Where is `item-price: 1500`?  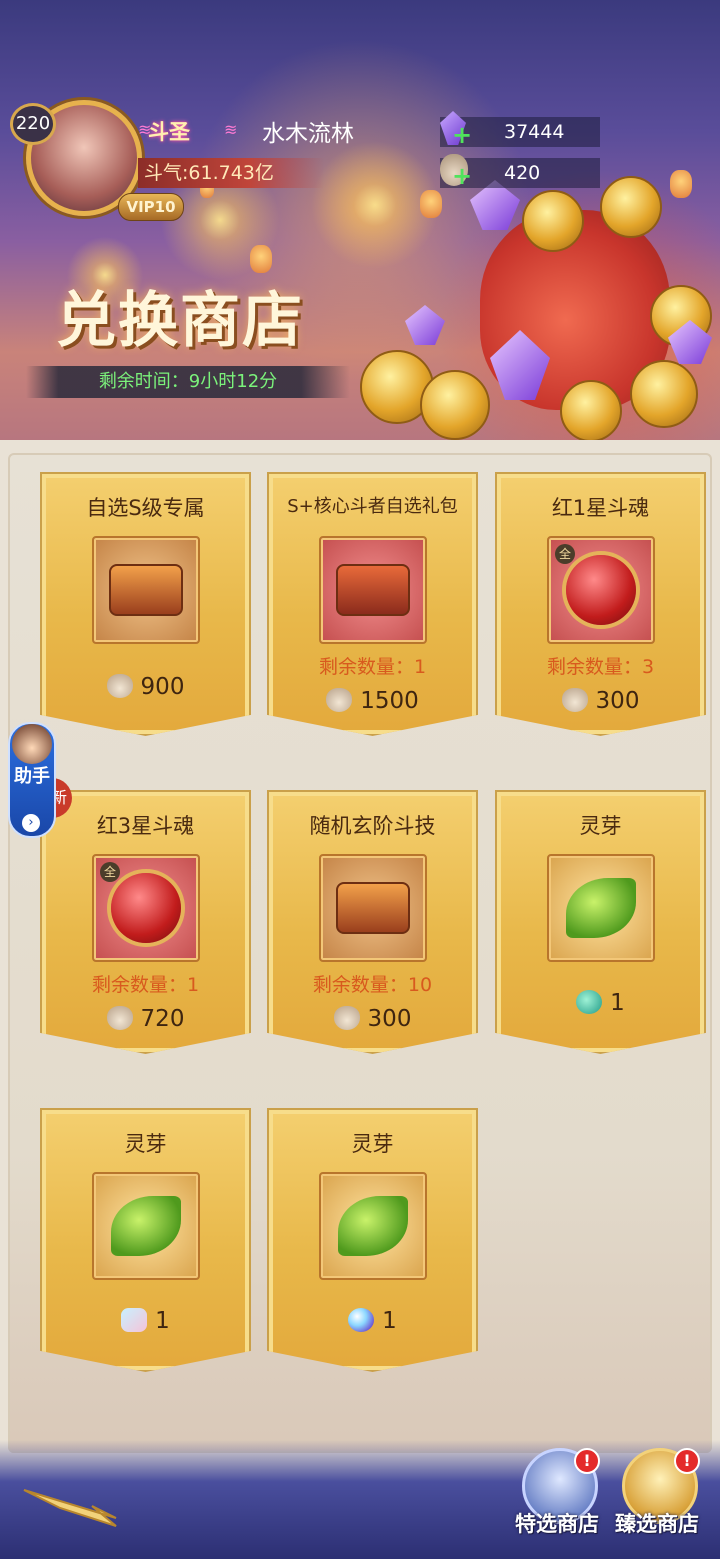
item-price: 1500 is located at coordinates (372, 701).